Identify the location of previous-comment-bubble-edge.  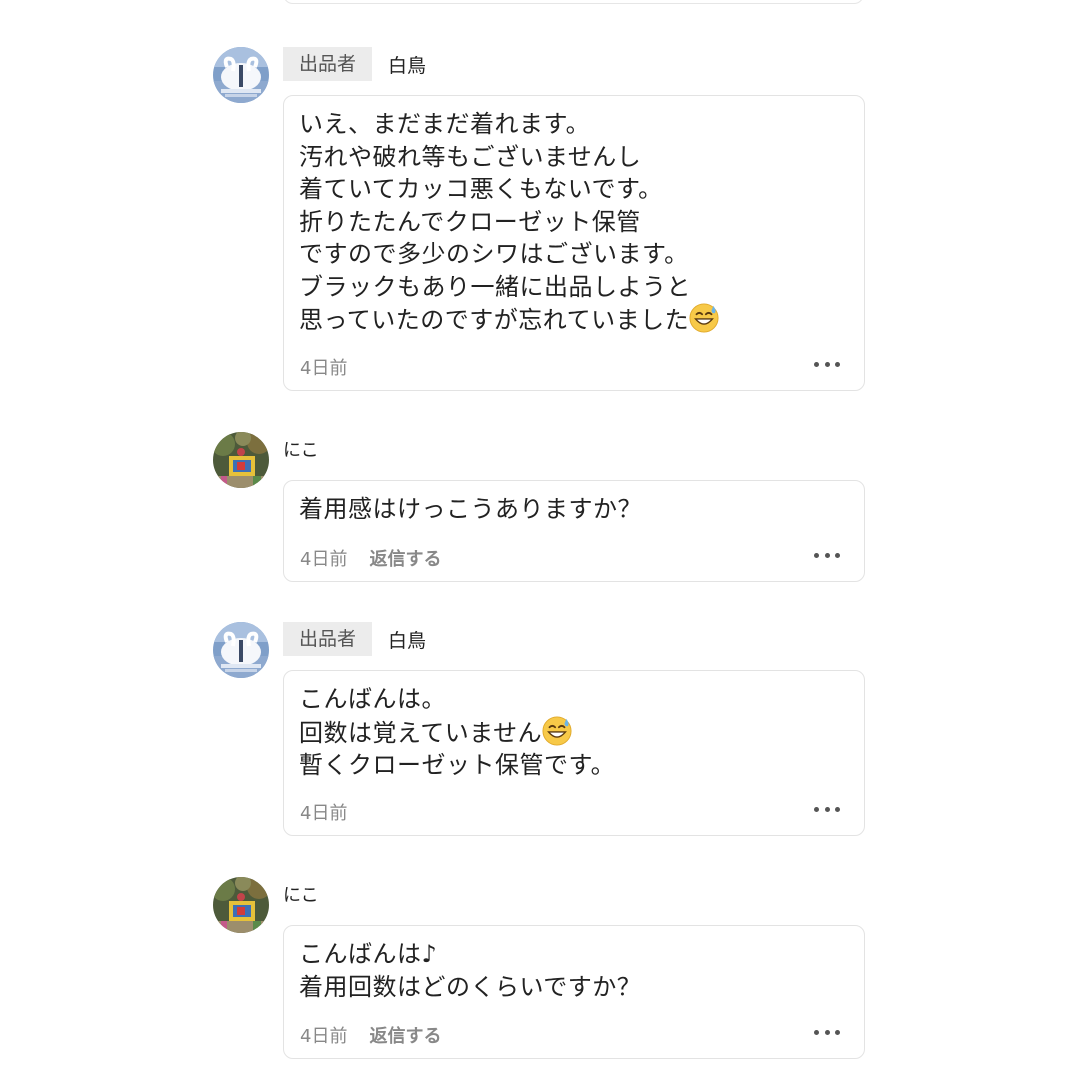
(573, 2).